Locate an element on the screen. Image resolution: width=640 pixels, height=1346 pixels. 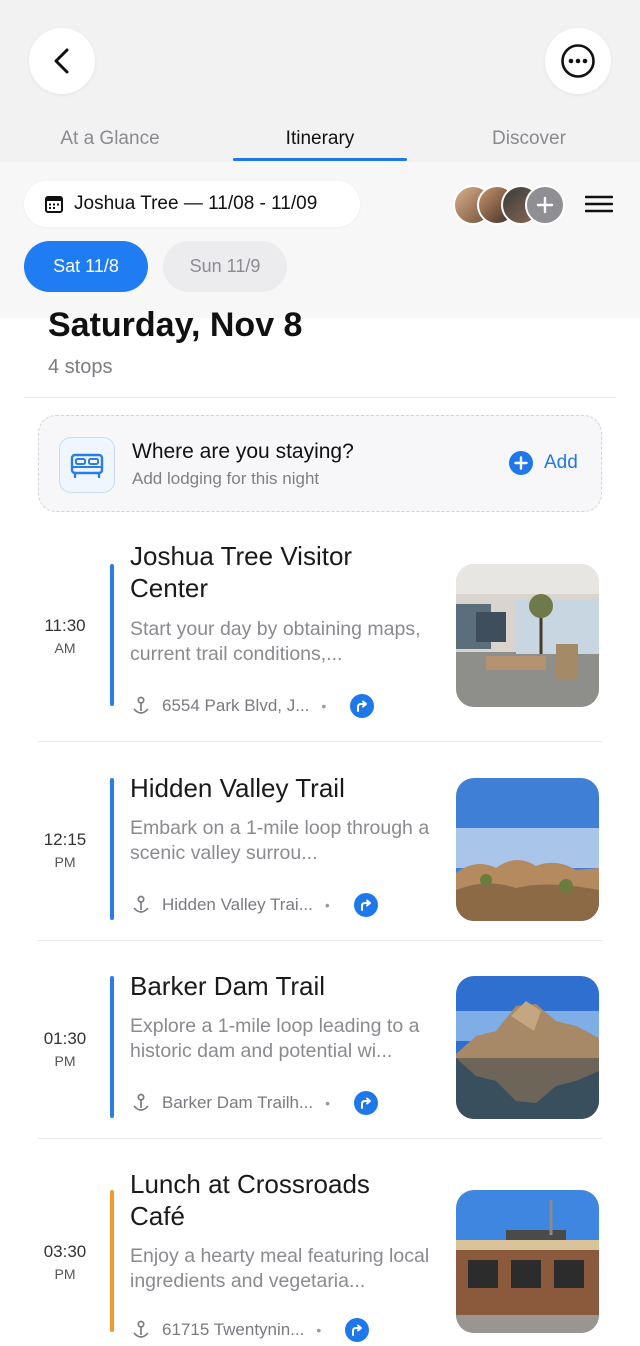
collaborator-avatars is located at coordinates (511, 205).